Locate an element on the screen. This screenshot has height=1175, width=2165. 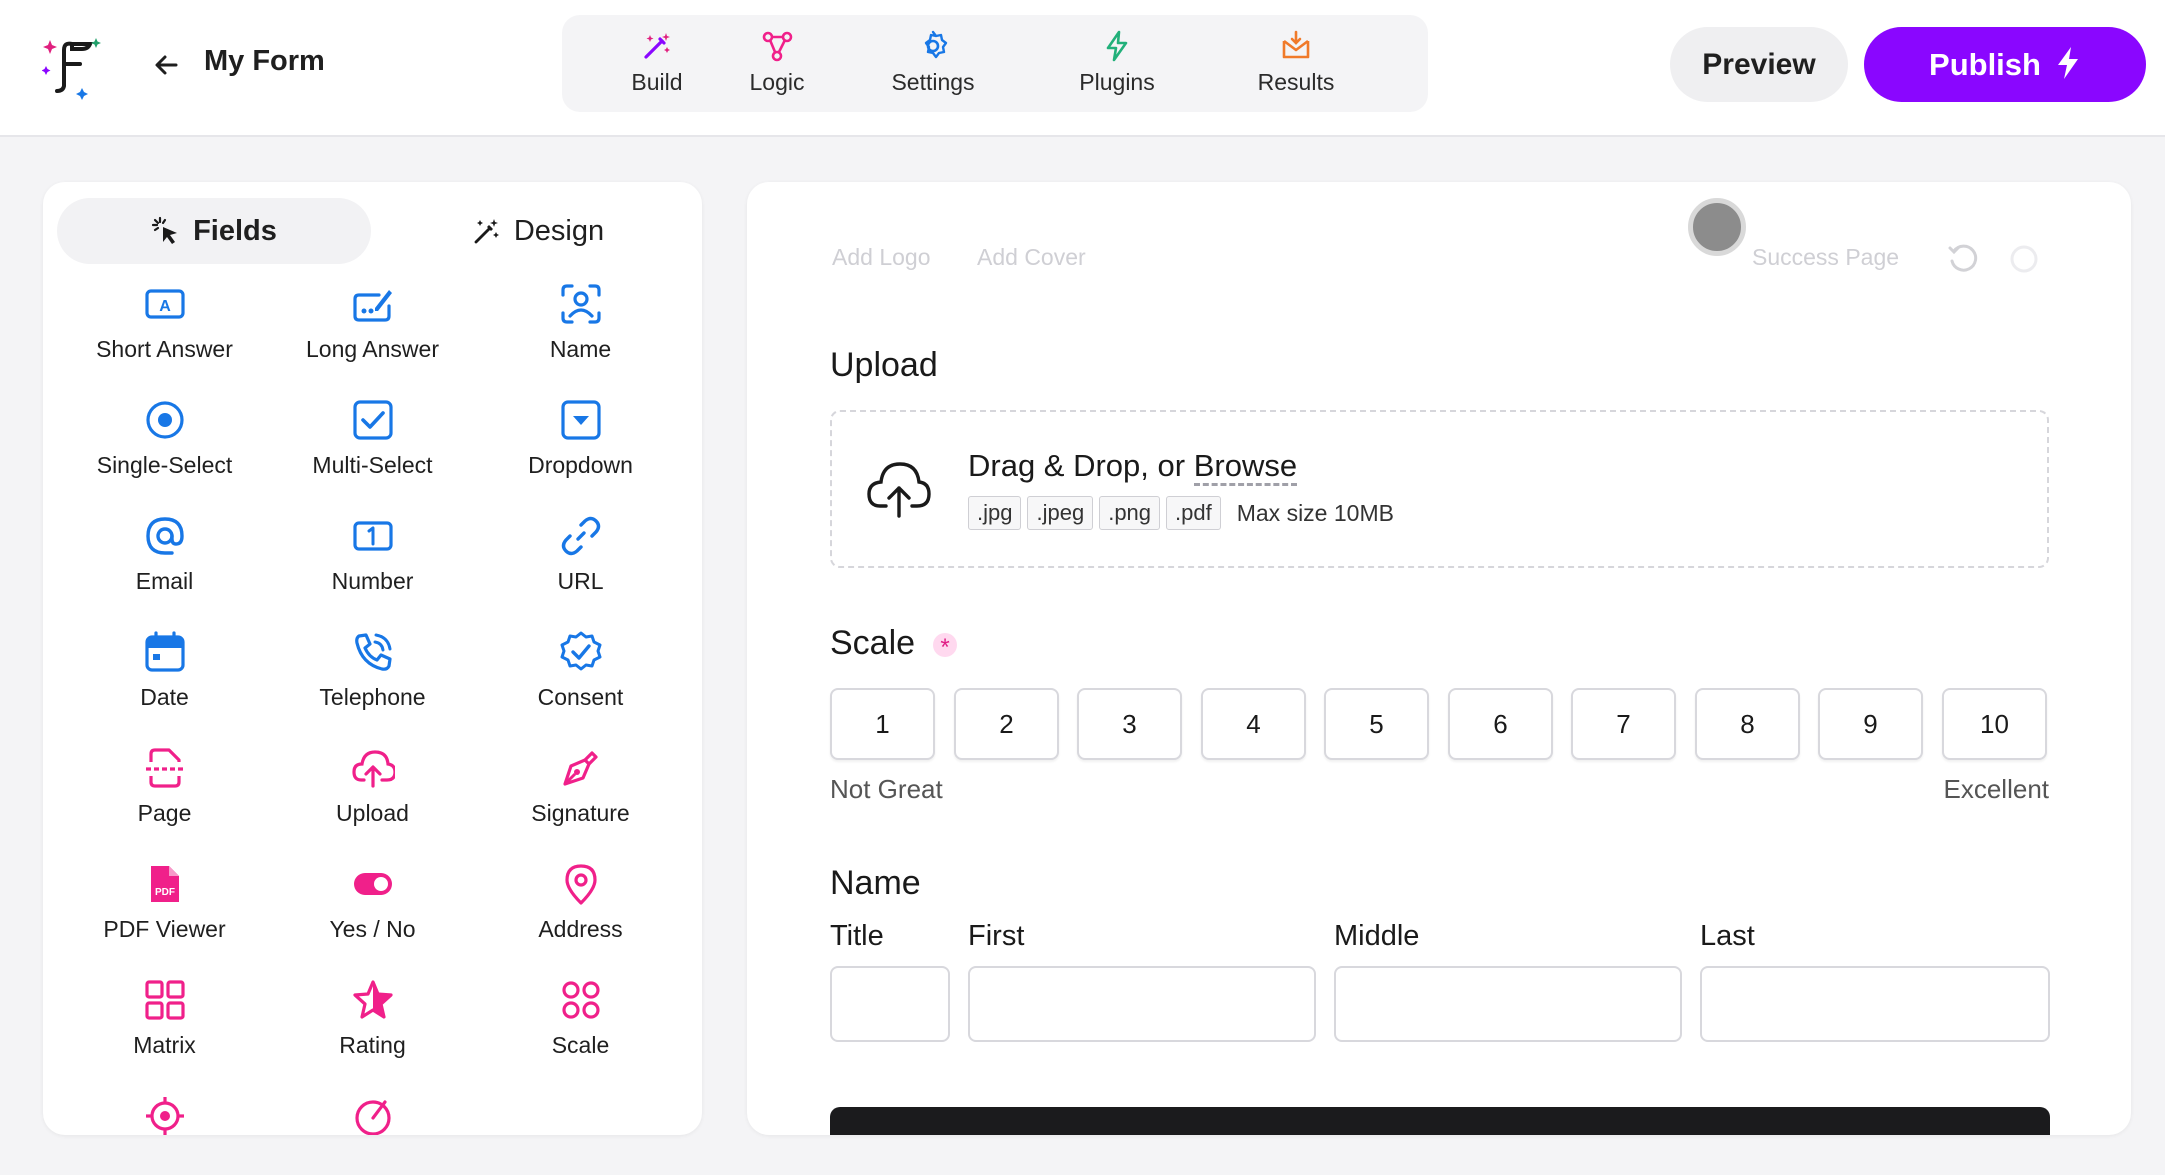
name-title-input is located at coordinates (890, 1004).